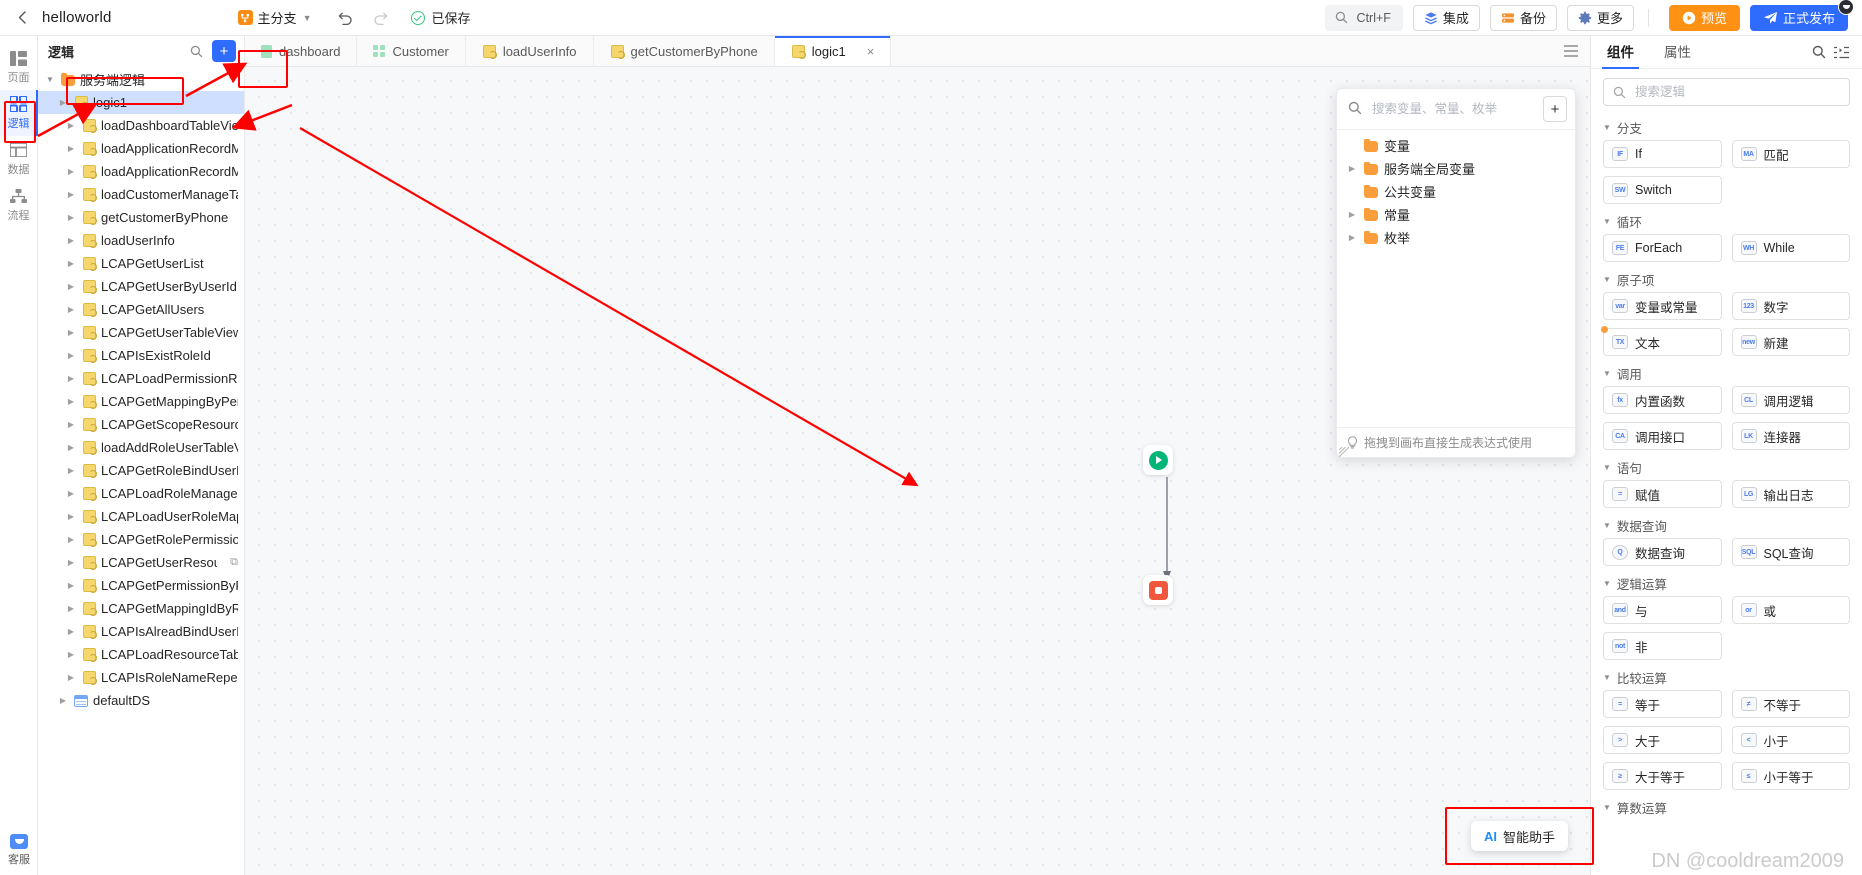 Image resolution: width=1862 pixels, height=875 pixels. I want to click on variable-row: 变量, so click(1456, 145).